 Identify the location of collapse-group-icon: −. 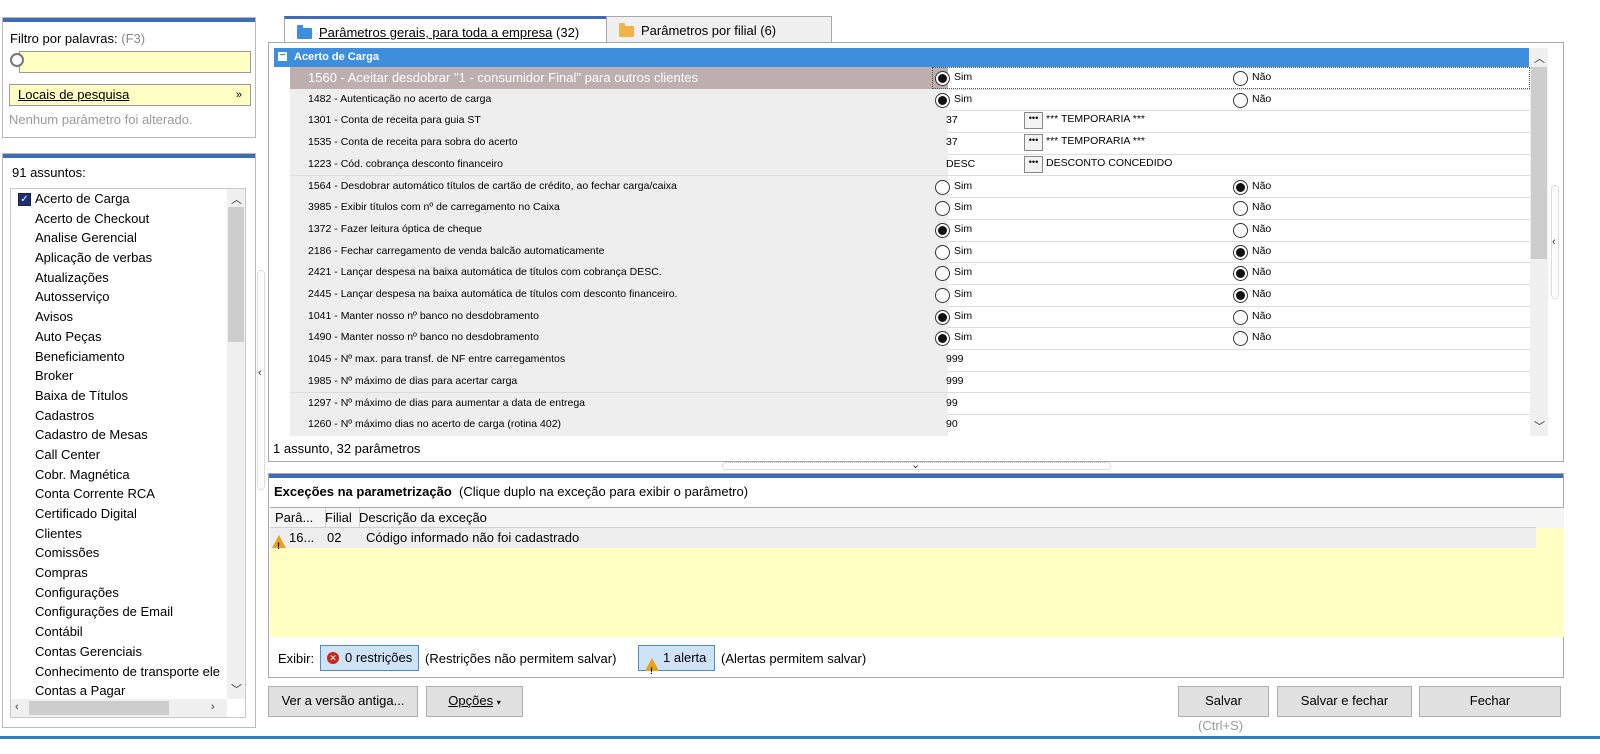
(282, 56).